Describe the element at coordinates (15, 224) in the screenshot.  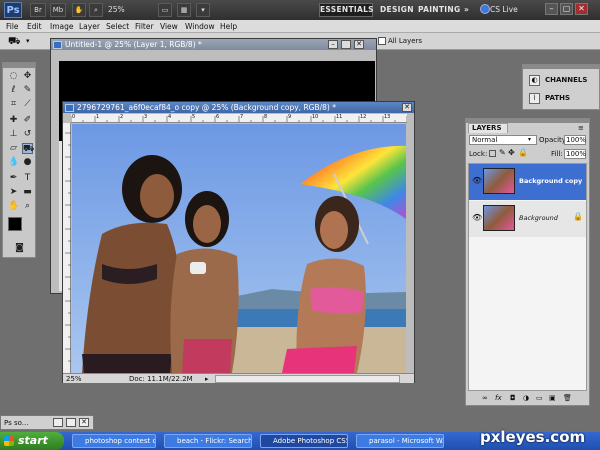
I see `foreground-color-swatch` at that location.